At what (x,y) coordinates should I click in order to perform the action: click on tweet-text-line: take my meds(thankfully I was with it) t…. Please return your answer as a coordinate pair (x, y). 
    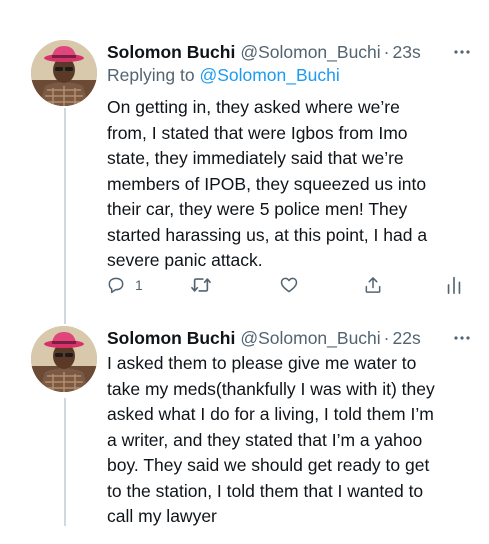
    Looking at the image, I should click on (271, 388).